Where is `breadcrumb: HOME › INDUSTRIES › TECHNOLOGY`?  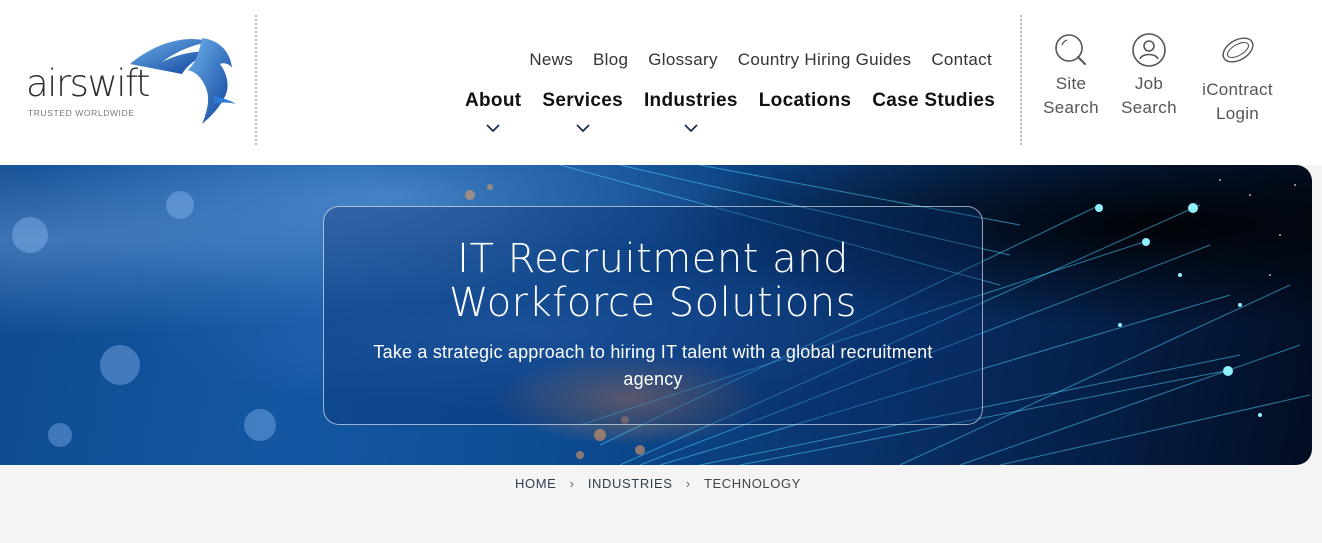 breadcrumb: HOME › INDUSTRIES › TECHNOLOGY is located at coordinates (658, 483).